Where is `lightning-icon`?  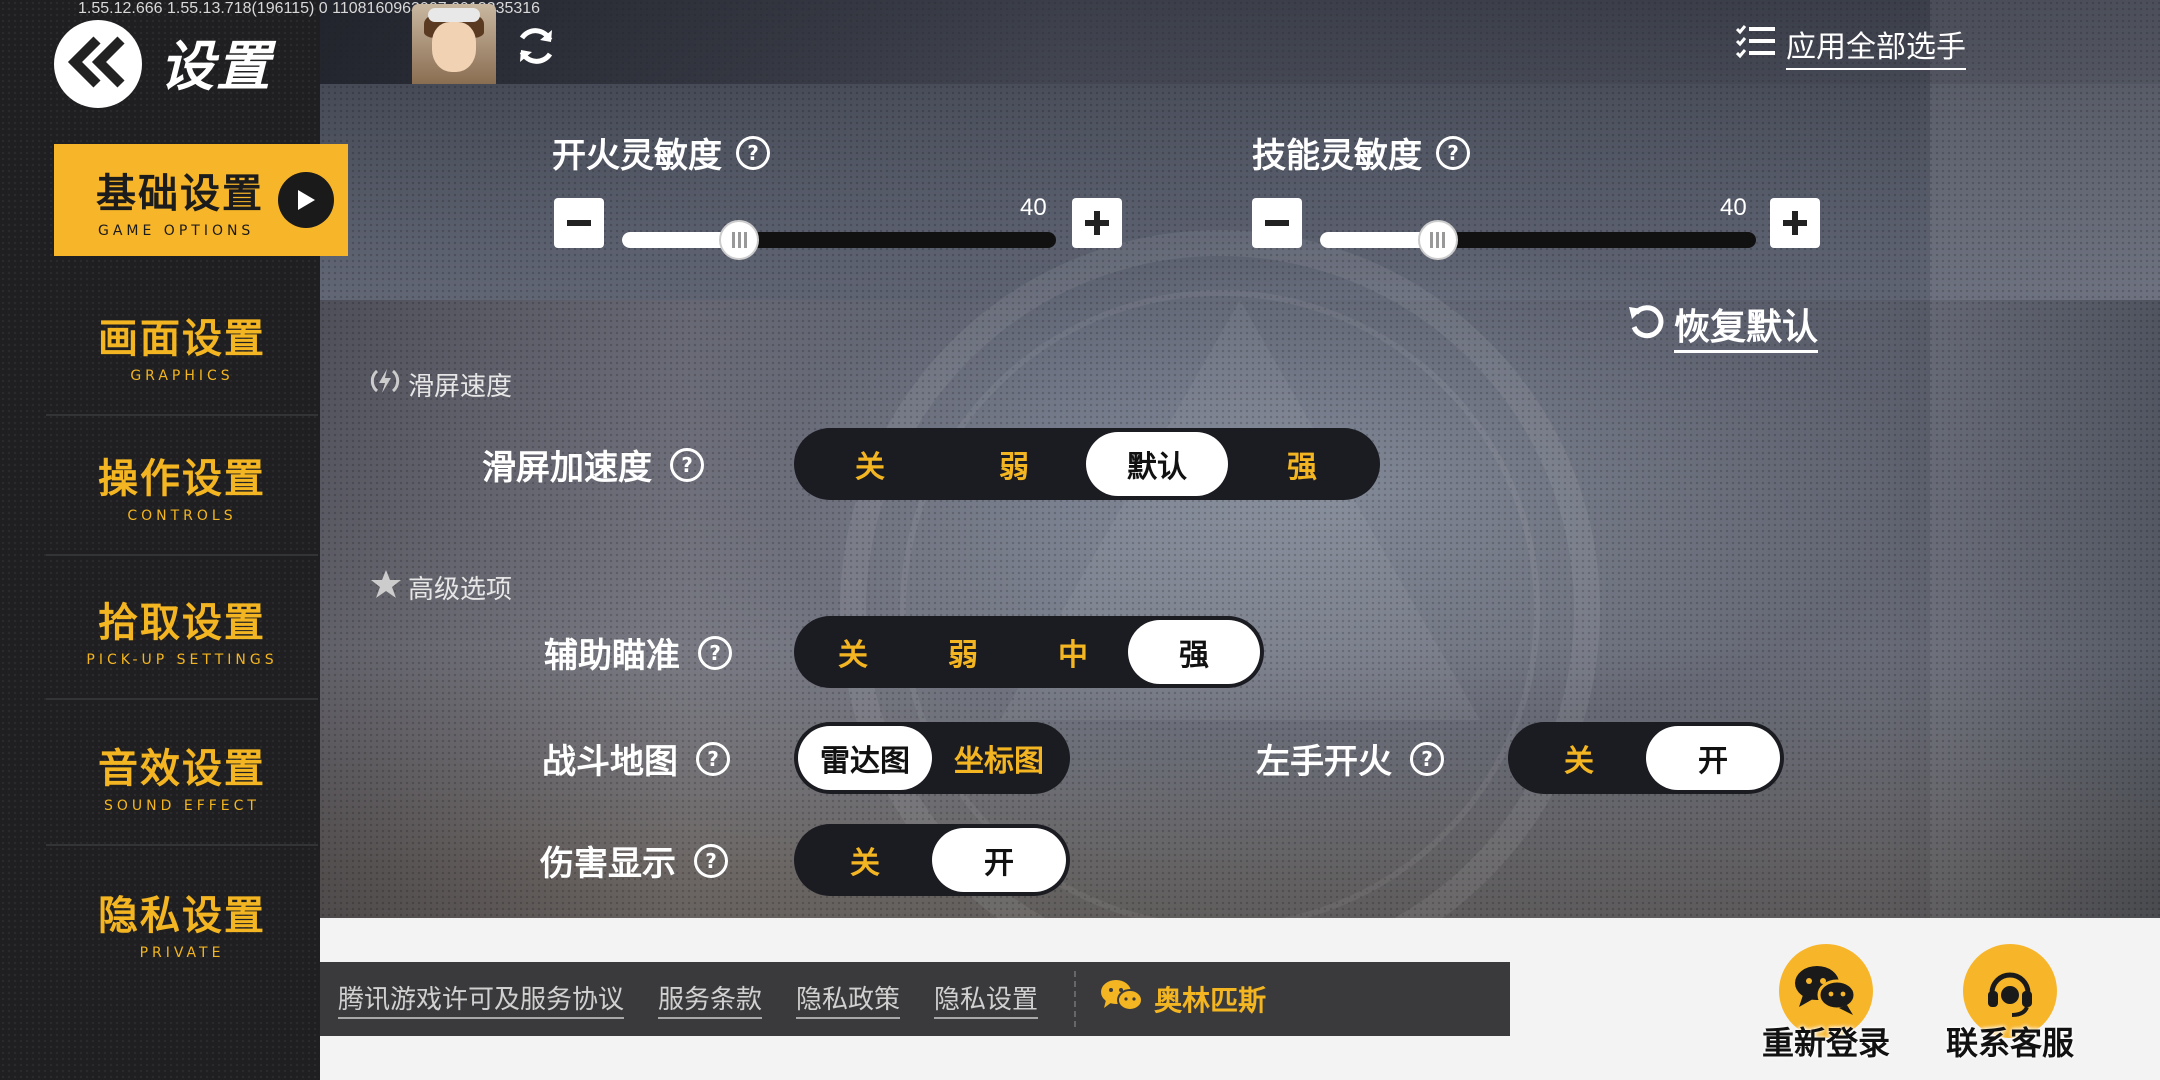
lightning-icon is located at coordinates (385, 384).